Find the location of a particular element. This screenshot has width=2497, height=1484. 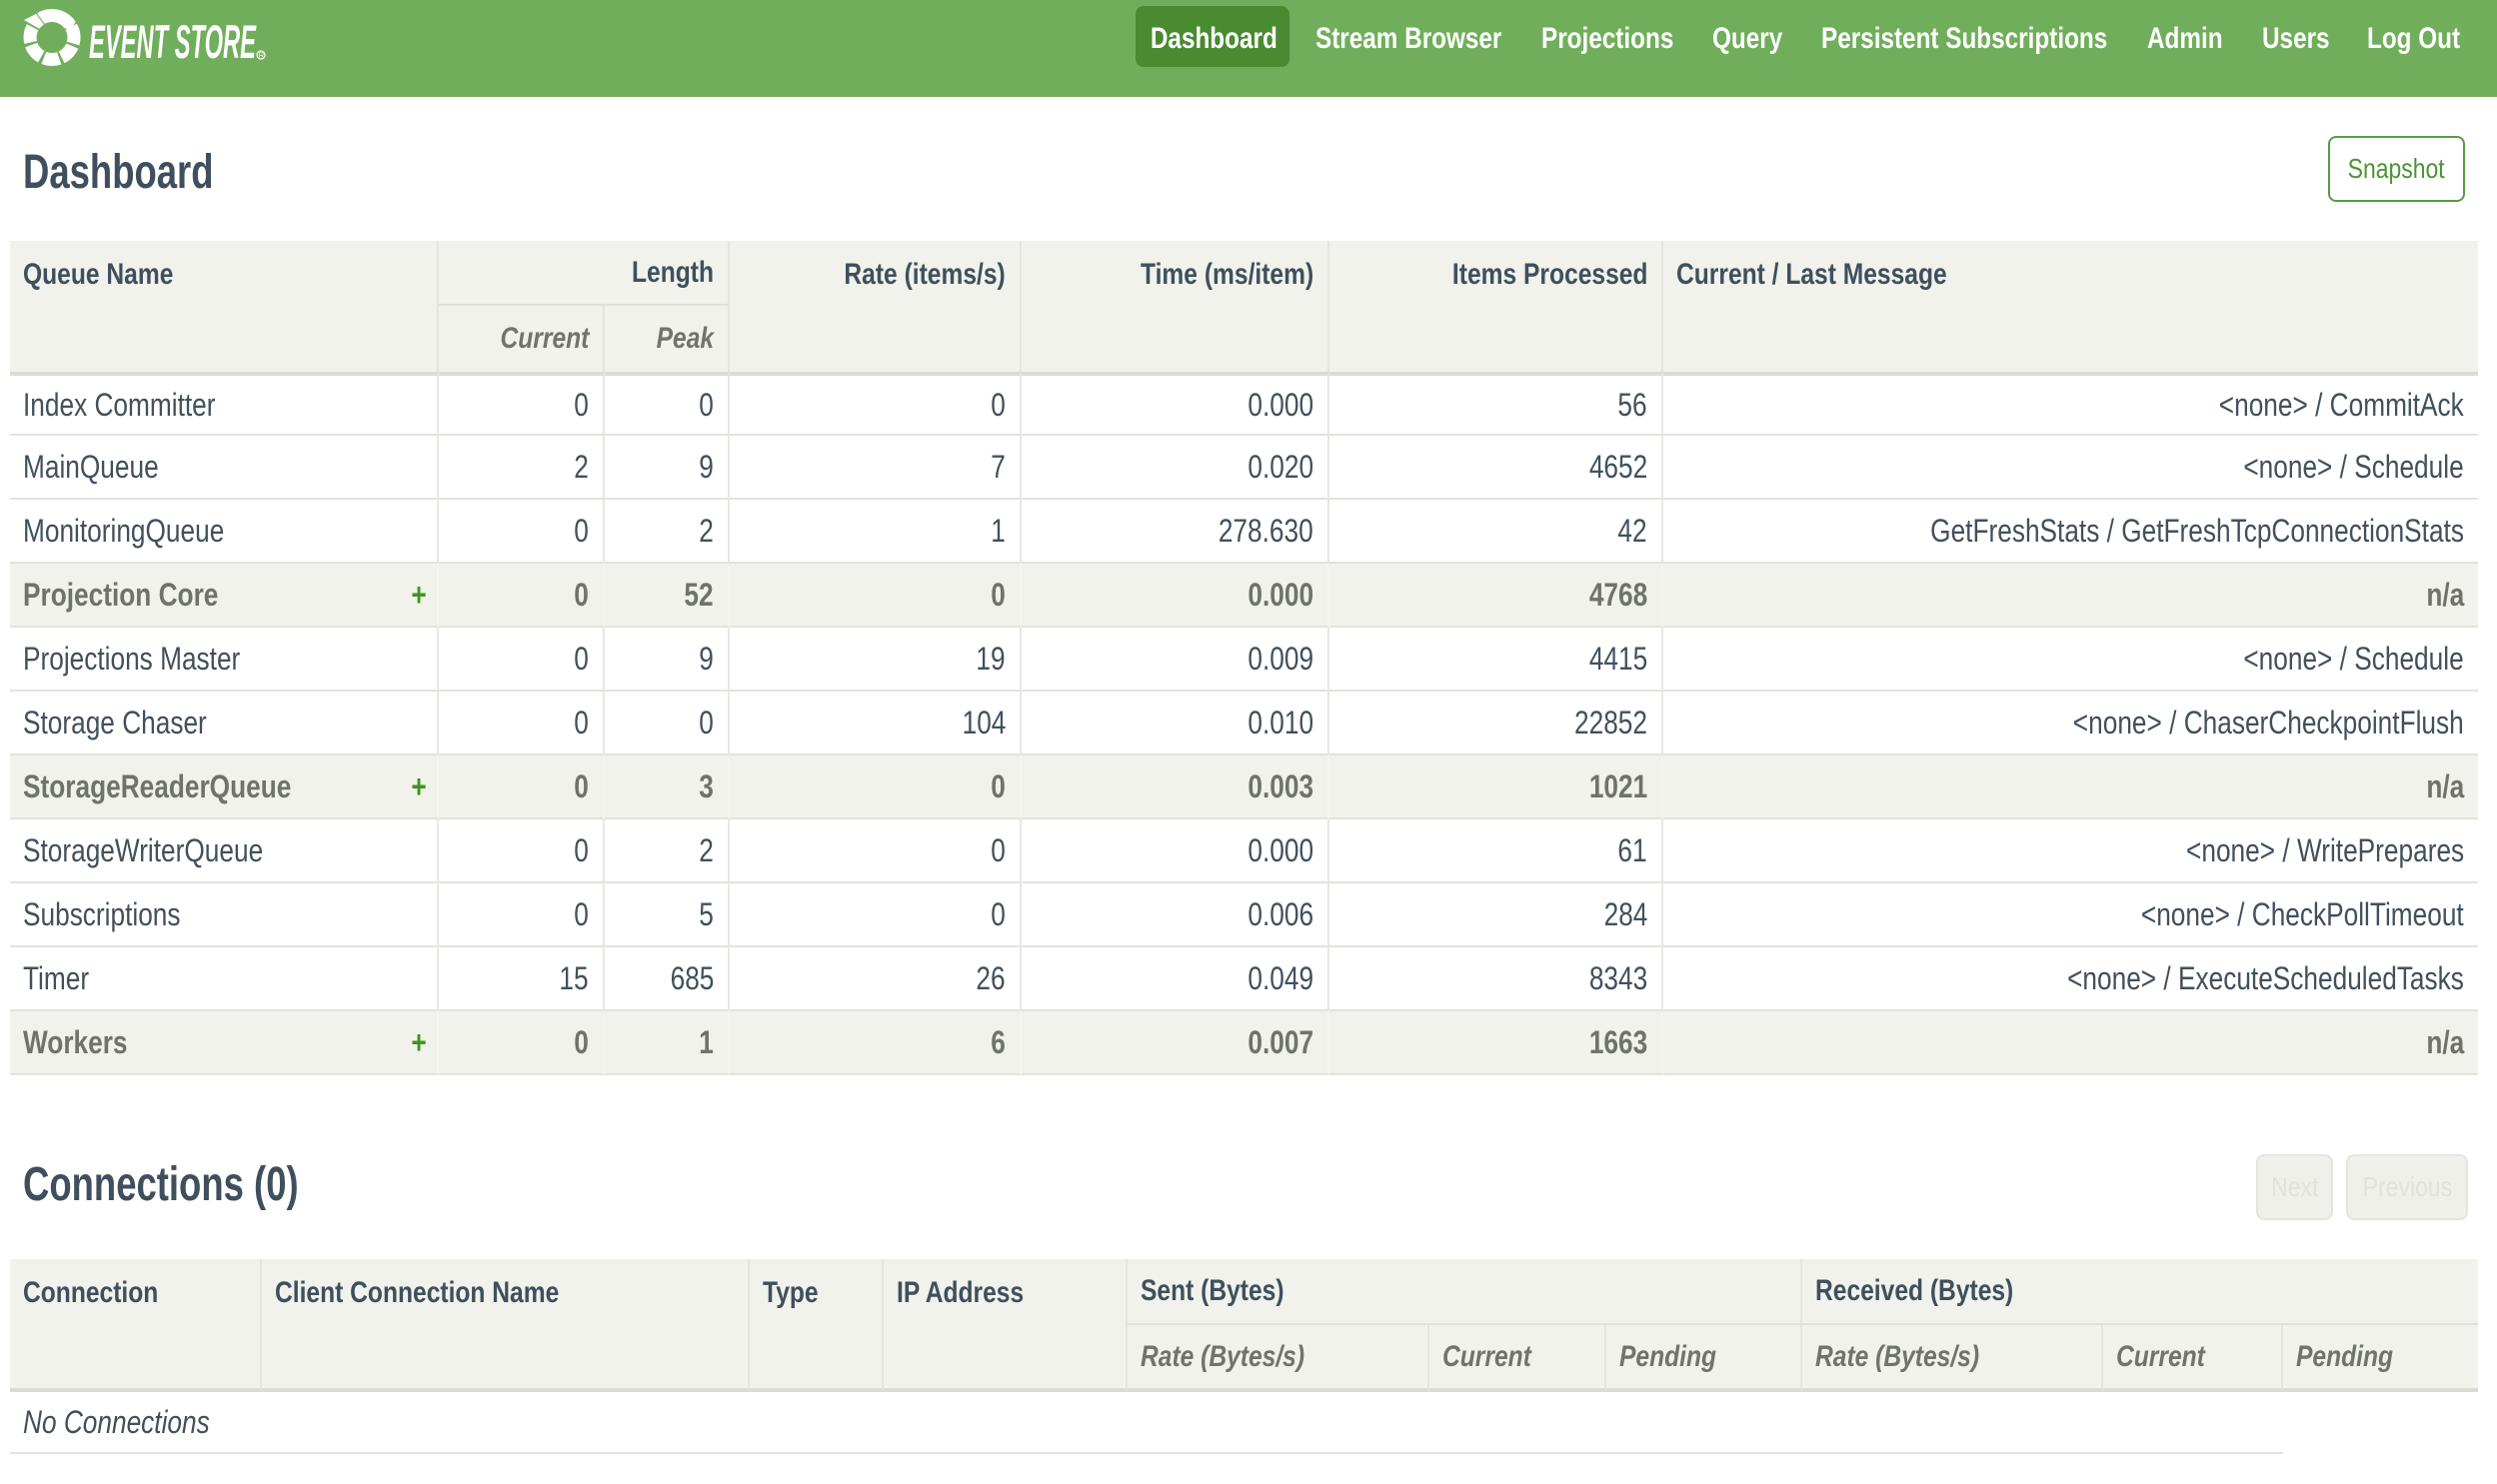

svg-text: EVENT STORE is located at coordinates (173, 41).